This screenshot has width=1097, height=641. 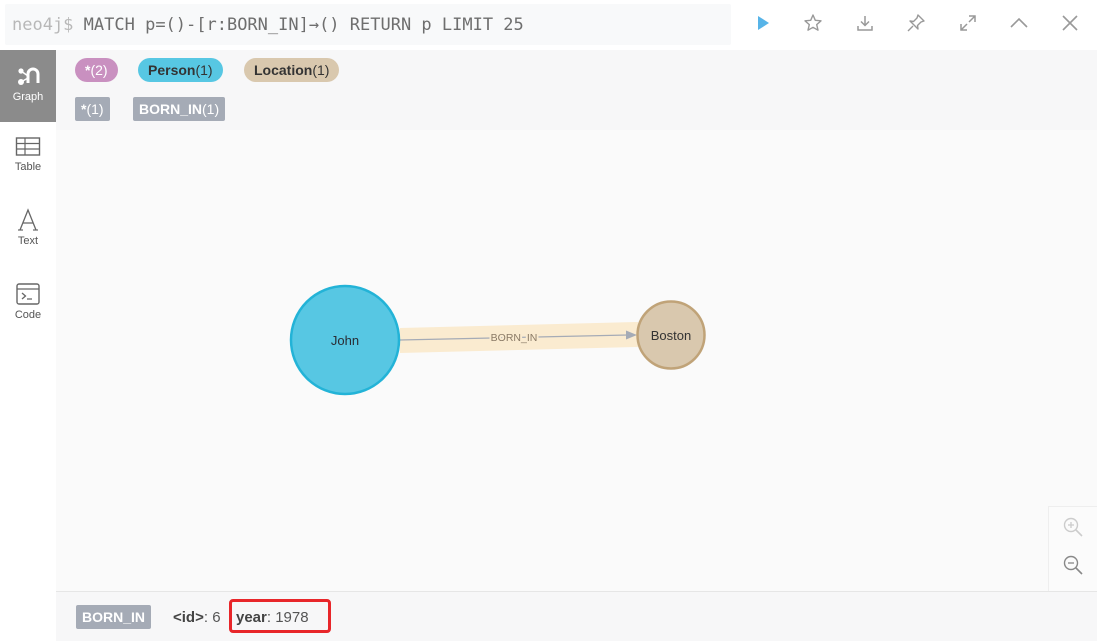 What do you see at coordinates (763, 23) in the screenshot?
I see `run-icon` at bounding box center [763, 23].